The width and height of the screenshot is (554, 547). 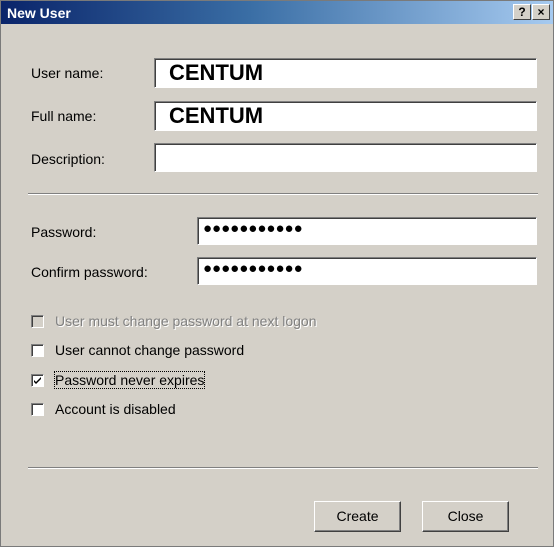 What do you see at coordinates (64, 116) in the screenshot?
I see `fullname-label: Full name:` at bounding box center [64, 116].